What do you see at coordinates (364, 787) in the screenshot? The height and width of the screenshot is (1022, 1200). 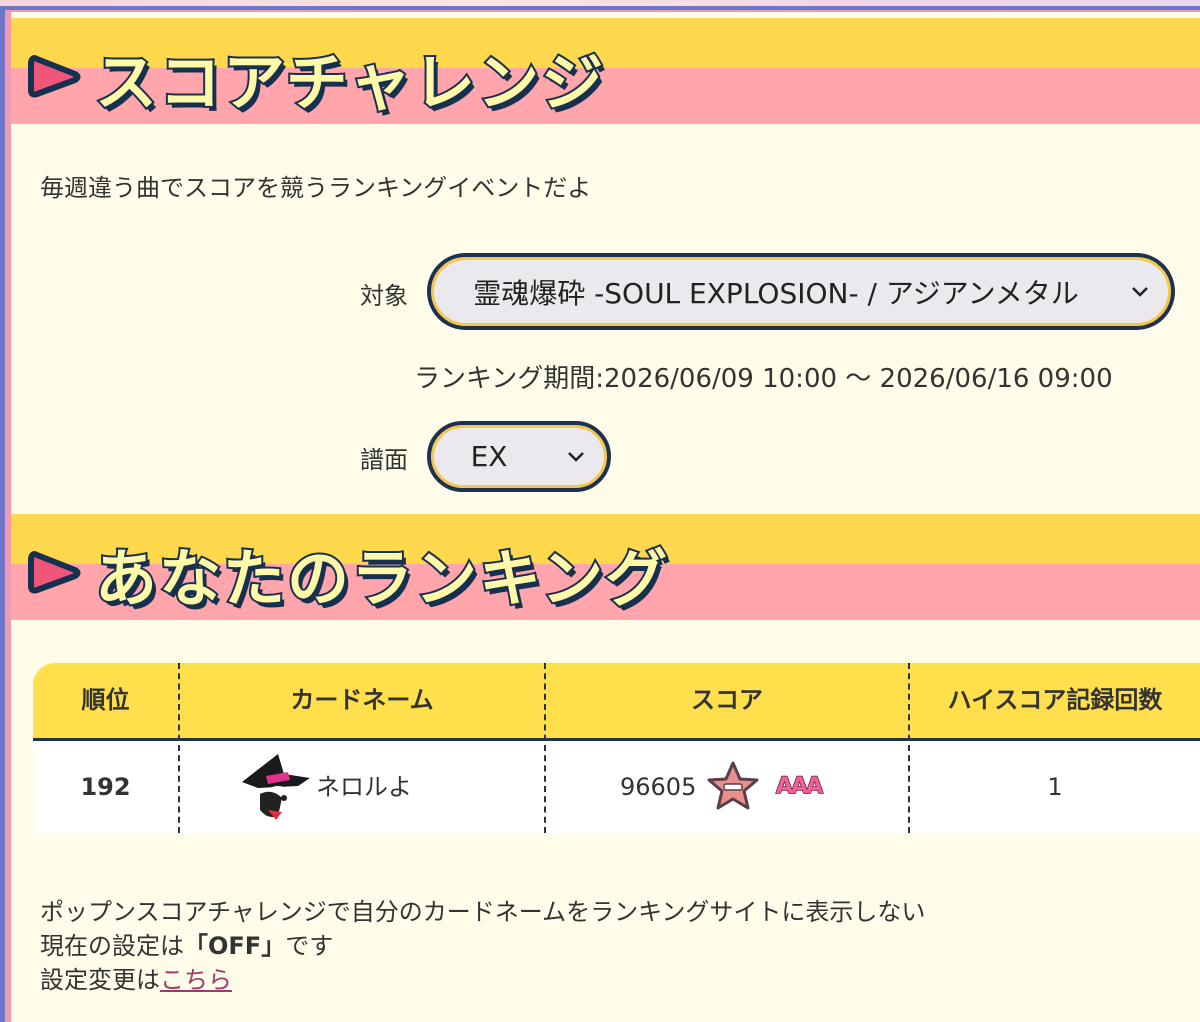 I see `card-name-value: ネロルよ` at bounding box center [364, 787].